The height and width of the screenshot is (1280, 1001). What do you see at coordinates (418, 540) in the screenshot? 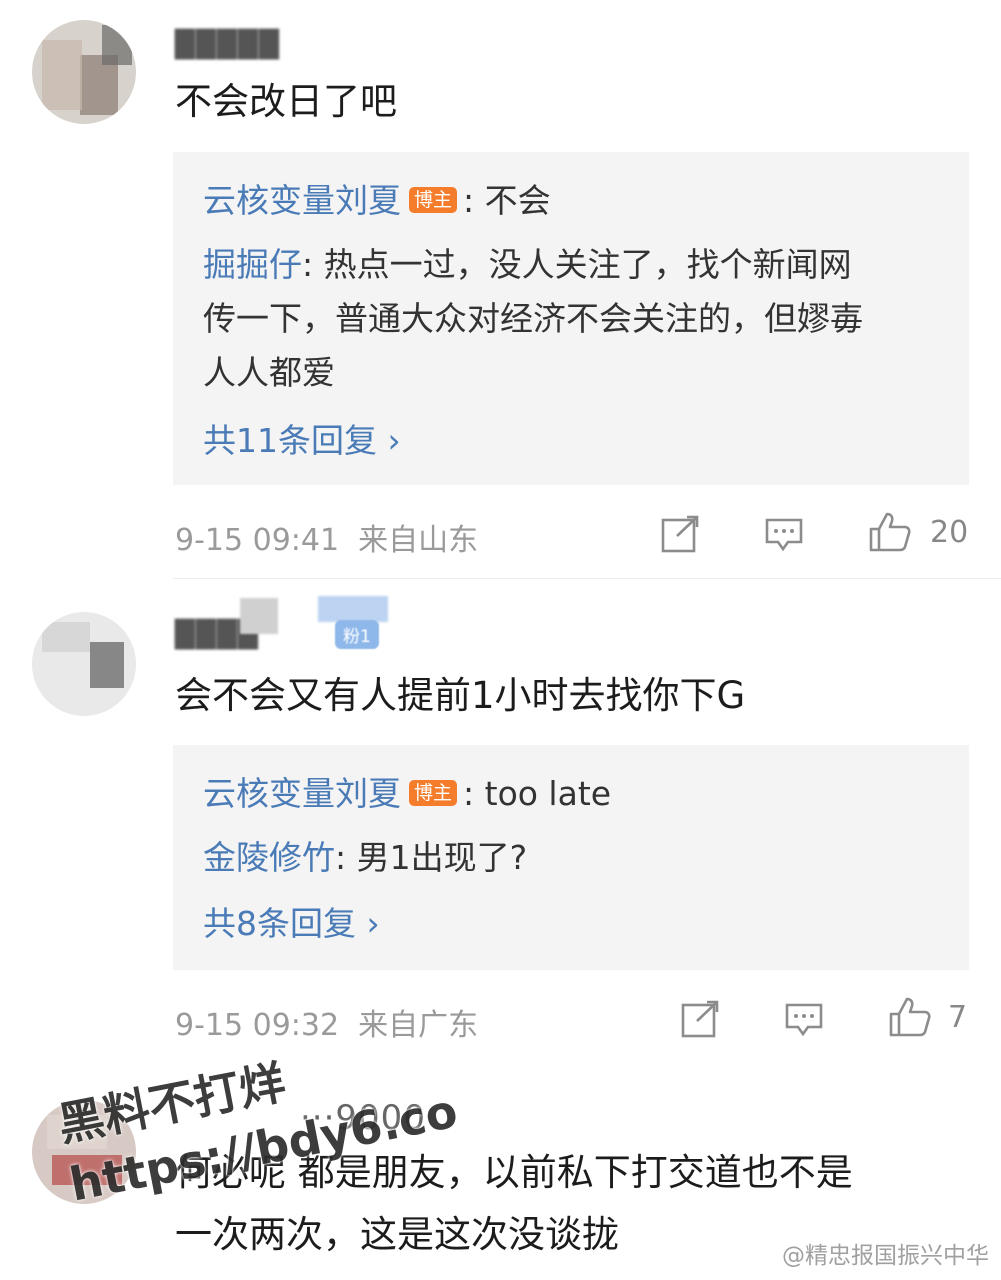
I see `location: 来自山东` at bounding box center [418, 540].